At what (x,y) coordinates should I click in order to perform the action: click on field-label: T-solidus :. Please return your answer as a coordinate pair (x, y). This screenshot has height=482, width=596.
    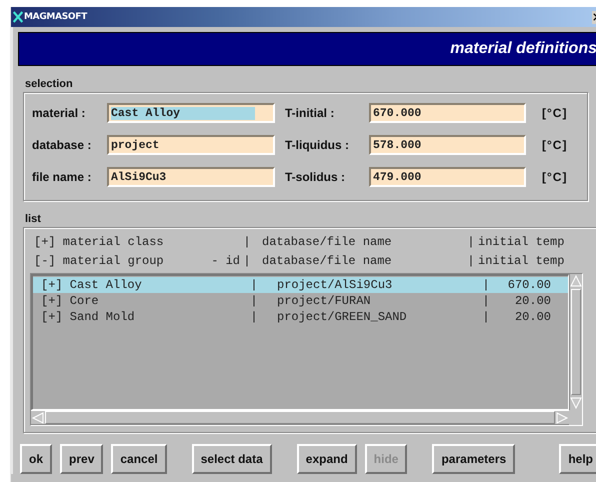
    Looking at the image, I should click on (315, 177).